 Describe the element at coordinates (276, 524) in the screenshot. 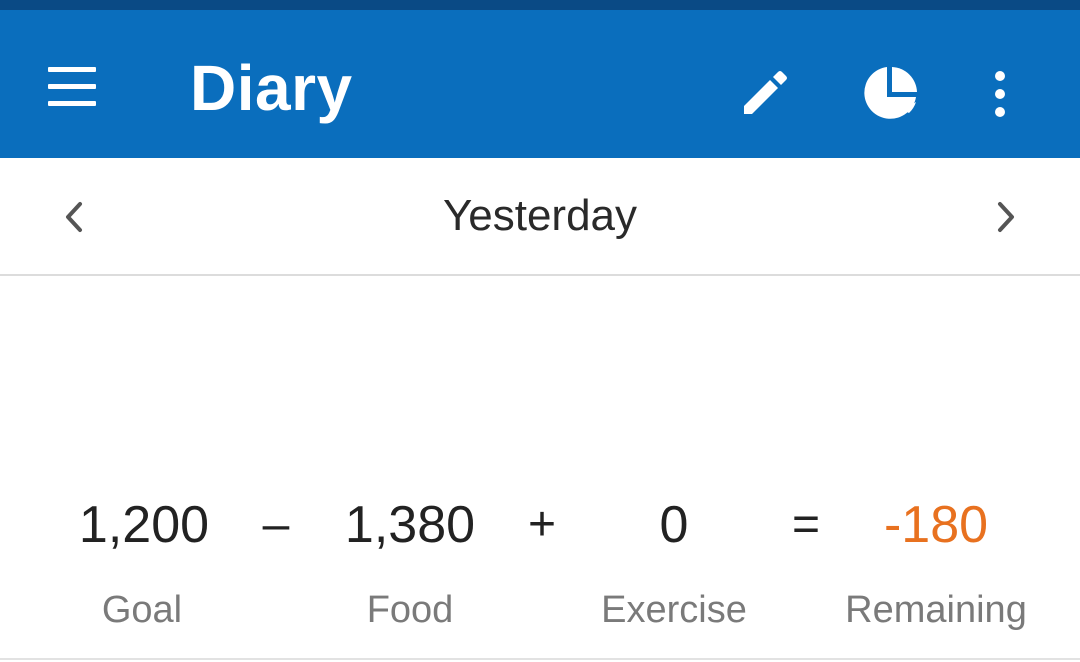

I see `minus-operator: –` at that location.